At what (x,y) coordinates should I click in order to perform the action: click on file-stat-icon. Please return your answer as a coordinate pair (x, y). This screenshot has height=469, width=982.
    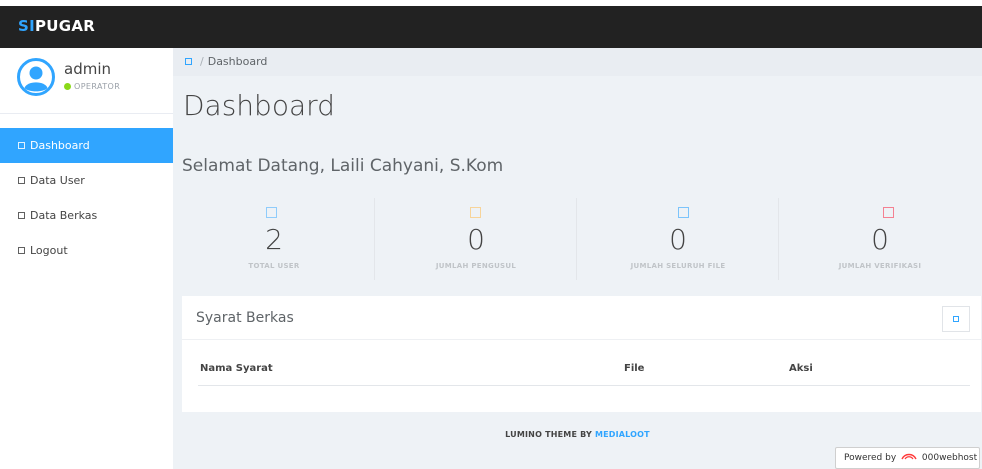
    Looking at the image, I should click on (683, 212).